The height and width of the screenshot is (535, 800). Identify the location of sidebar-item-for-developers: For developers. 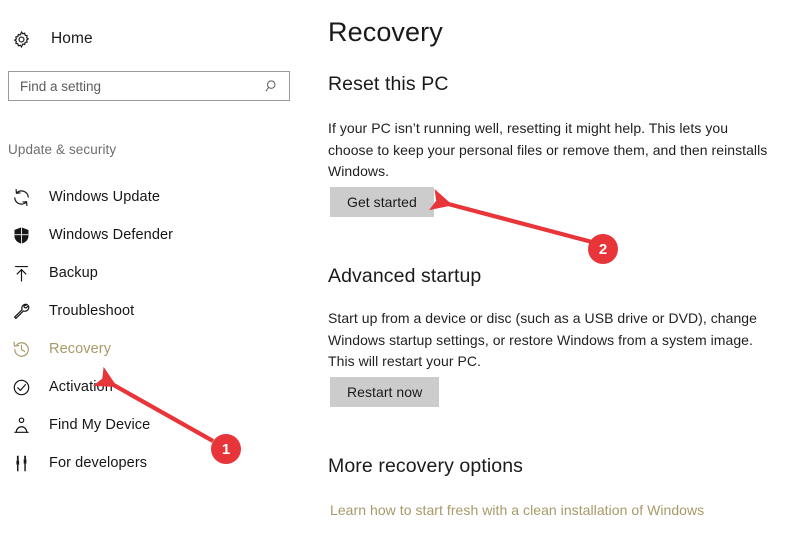
(155, 463).